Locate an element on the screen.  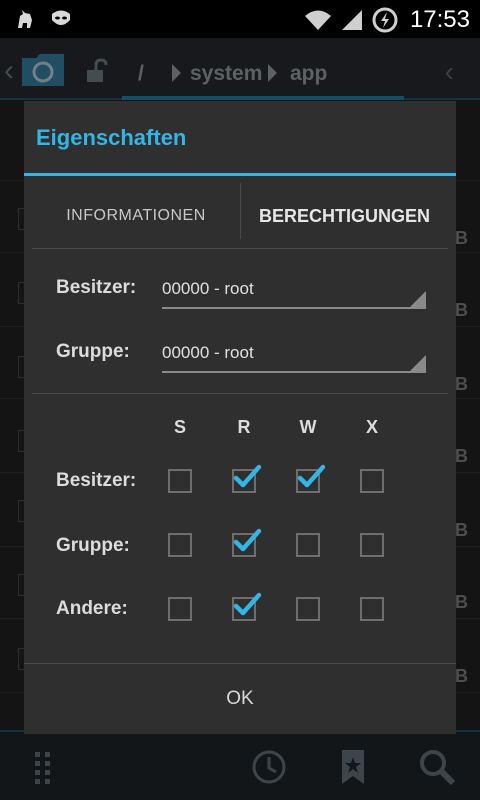
ok-button: OK is located at coordinates (240, 699).